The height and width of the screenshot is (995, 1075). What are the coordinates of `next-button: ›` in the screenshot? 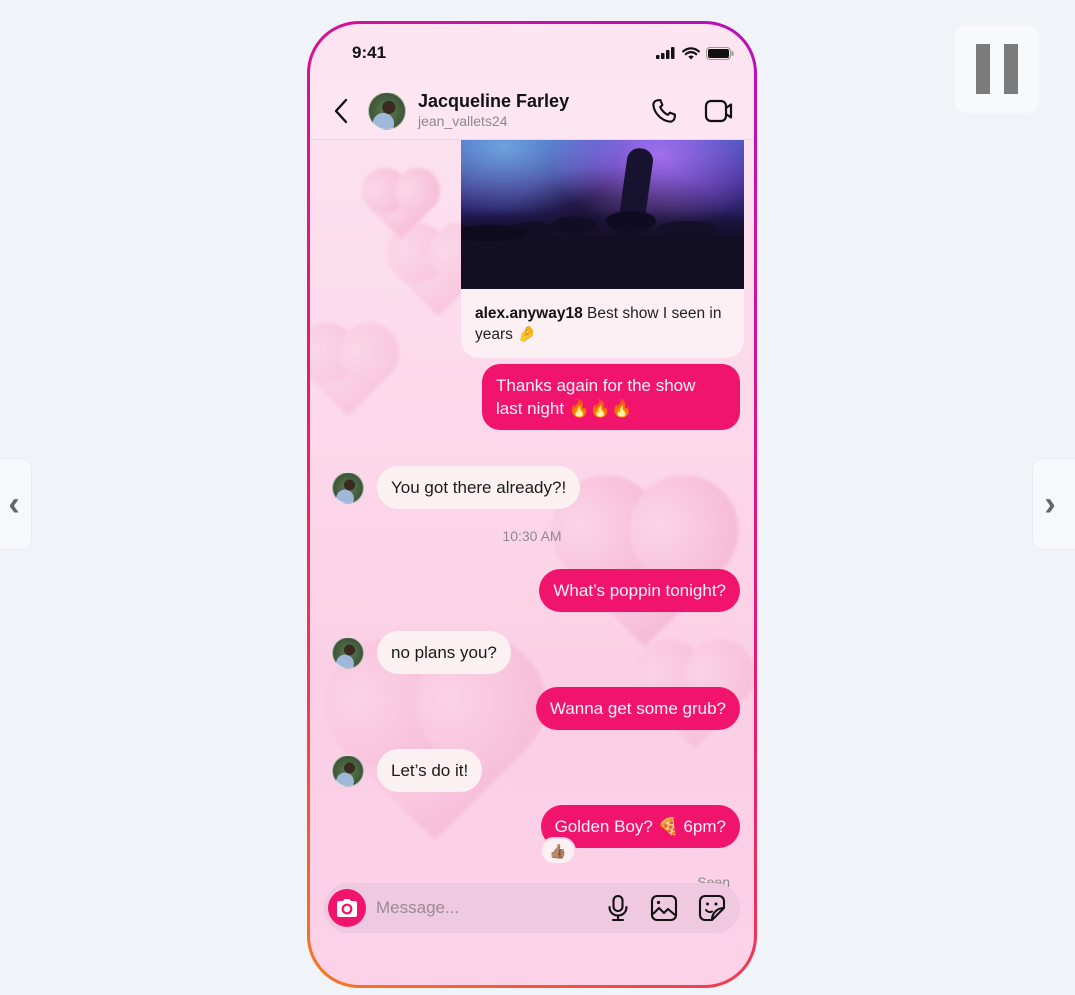 It's located at (1054, 504).